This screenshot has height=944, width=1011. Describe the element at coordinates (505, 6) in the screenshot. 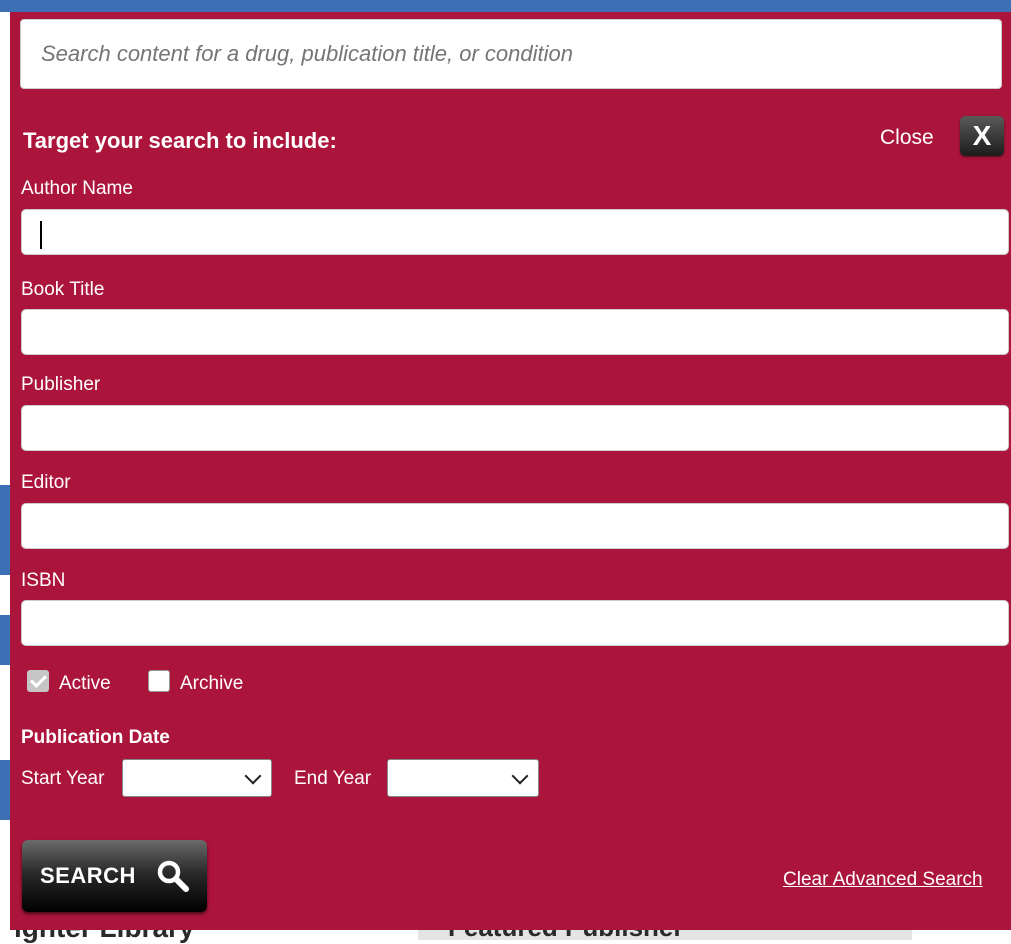

I see `background-blue-strip` at that location.